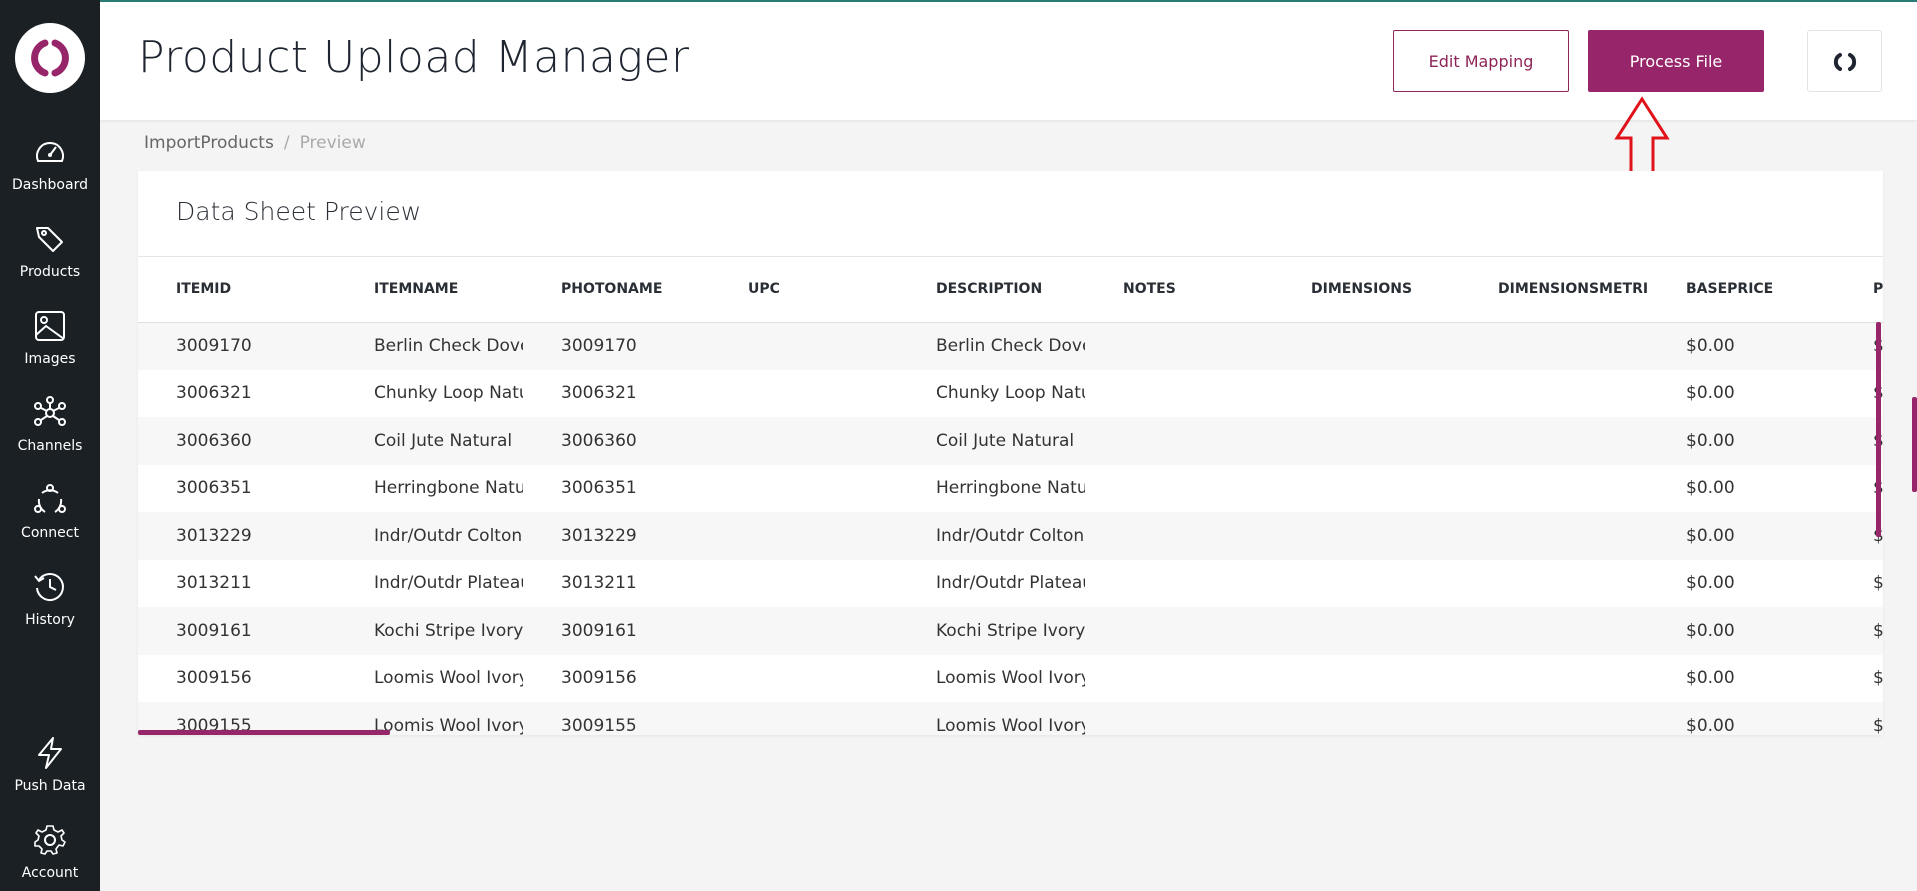 This screenshot has height=891, width=1917. I want to click on breadcrumb-link-importproducts: ImportProducts, so click(209, 143).